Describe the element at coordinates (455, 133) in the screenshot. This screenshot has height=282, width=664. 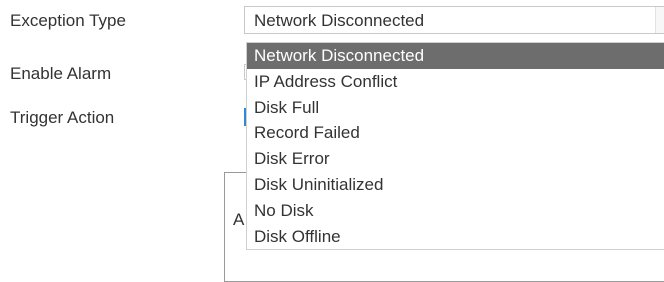
I see `dropdown-option-record-failed: Record Failed` at that location.